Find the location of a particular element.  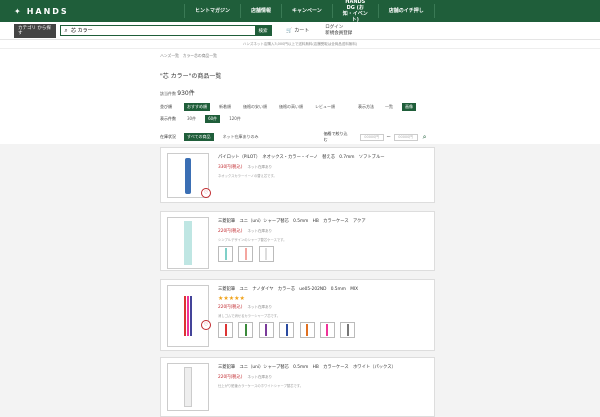

lead-navy-image is located at coordinates (191, 316).